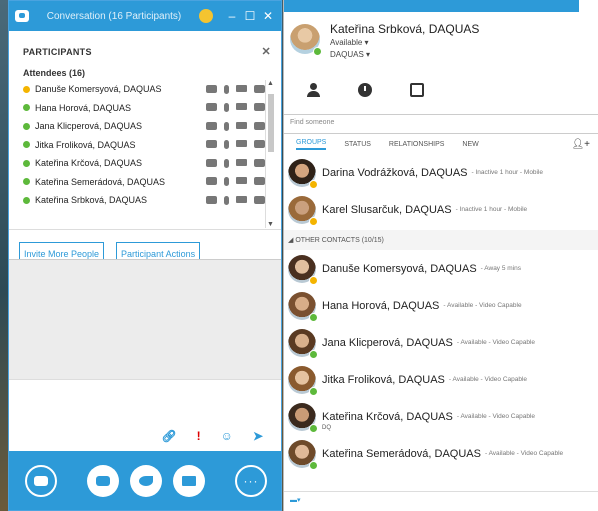  I want to click on search-input: Find someone, so click(441, 124).